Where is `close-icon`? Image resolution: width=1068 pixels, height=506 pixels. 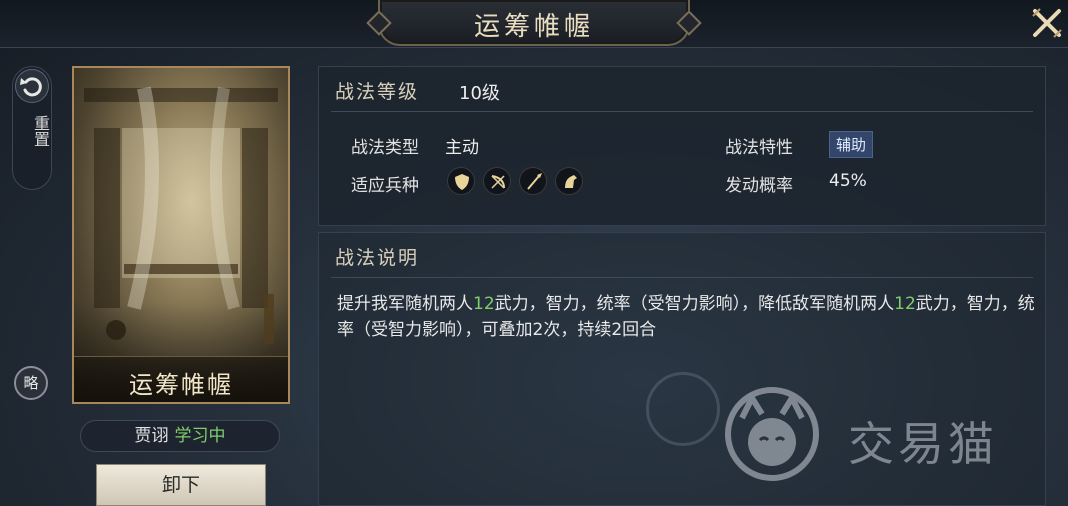
close-icon is located at coordinates (1047, 23).